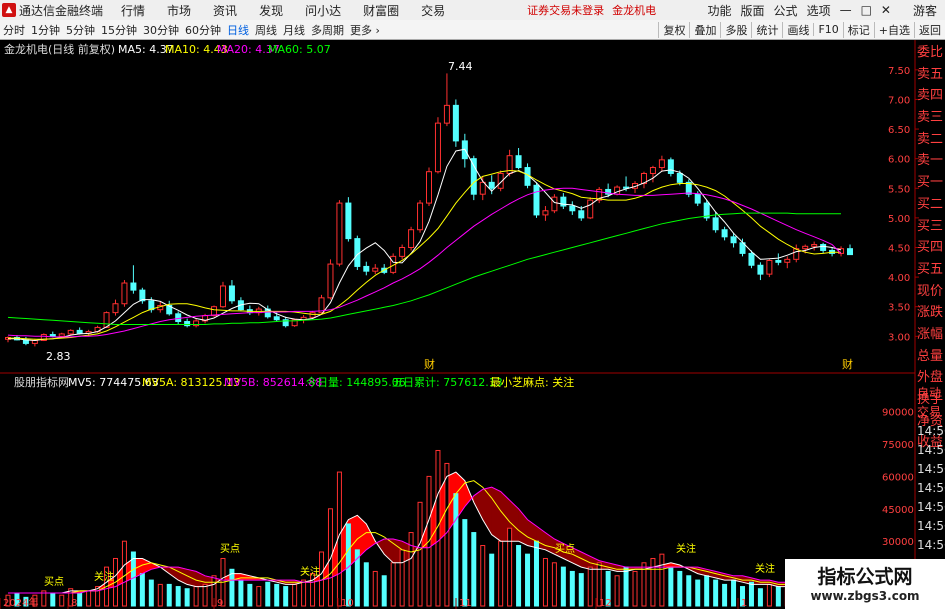 The height and width of the screenshot is (609, 945). Describe the element at coordinates (899, 130) in the screenshot. I see `price-tick-label: 6.50` at that location.